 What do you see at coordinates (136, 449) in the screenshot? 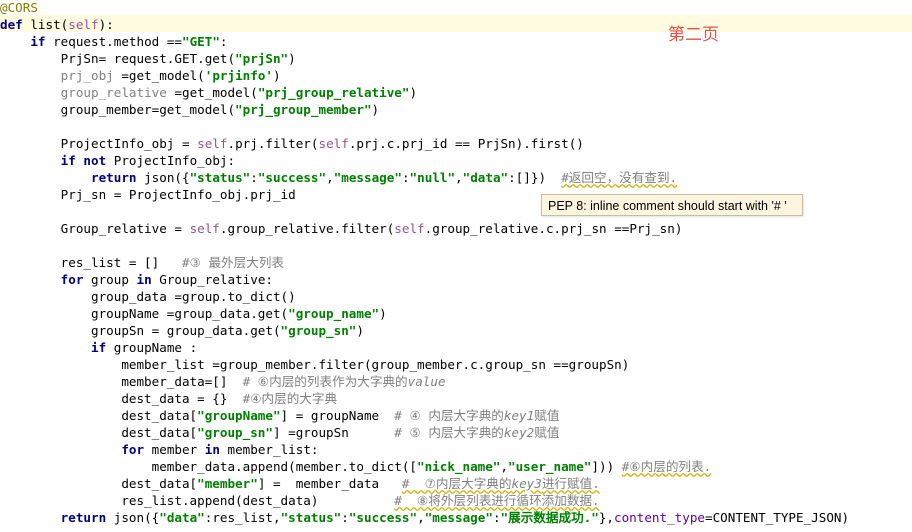
I see `code-token: for` at bounding box center [136, 449].